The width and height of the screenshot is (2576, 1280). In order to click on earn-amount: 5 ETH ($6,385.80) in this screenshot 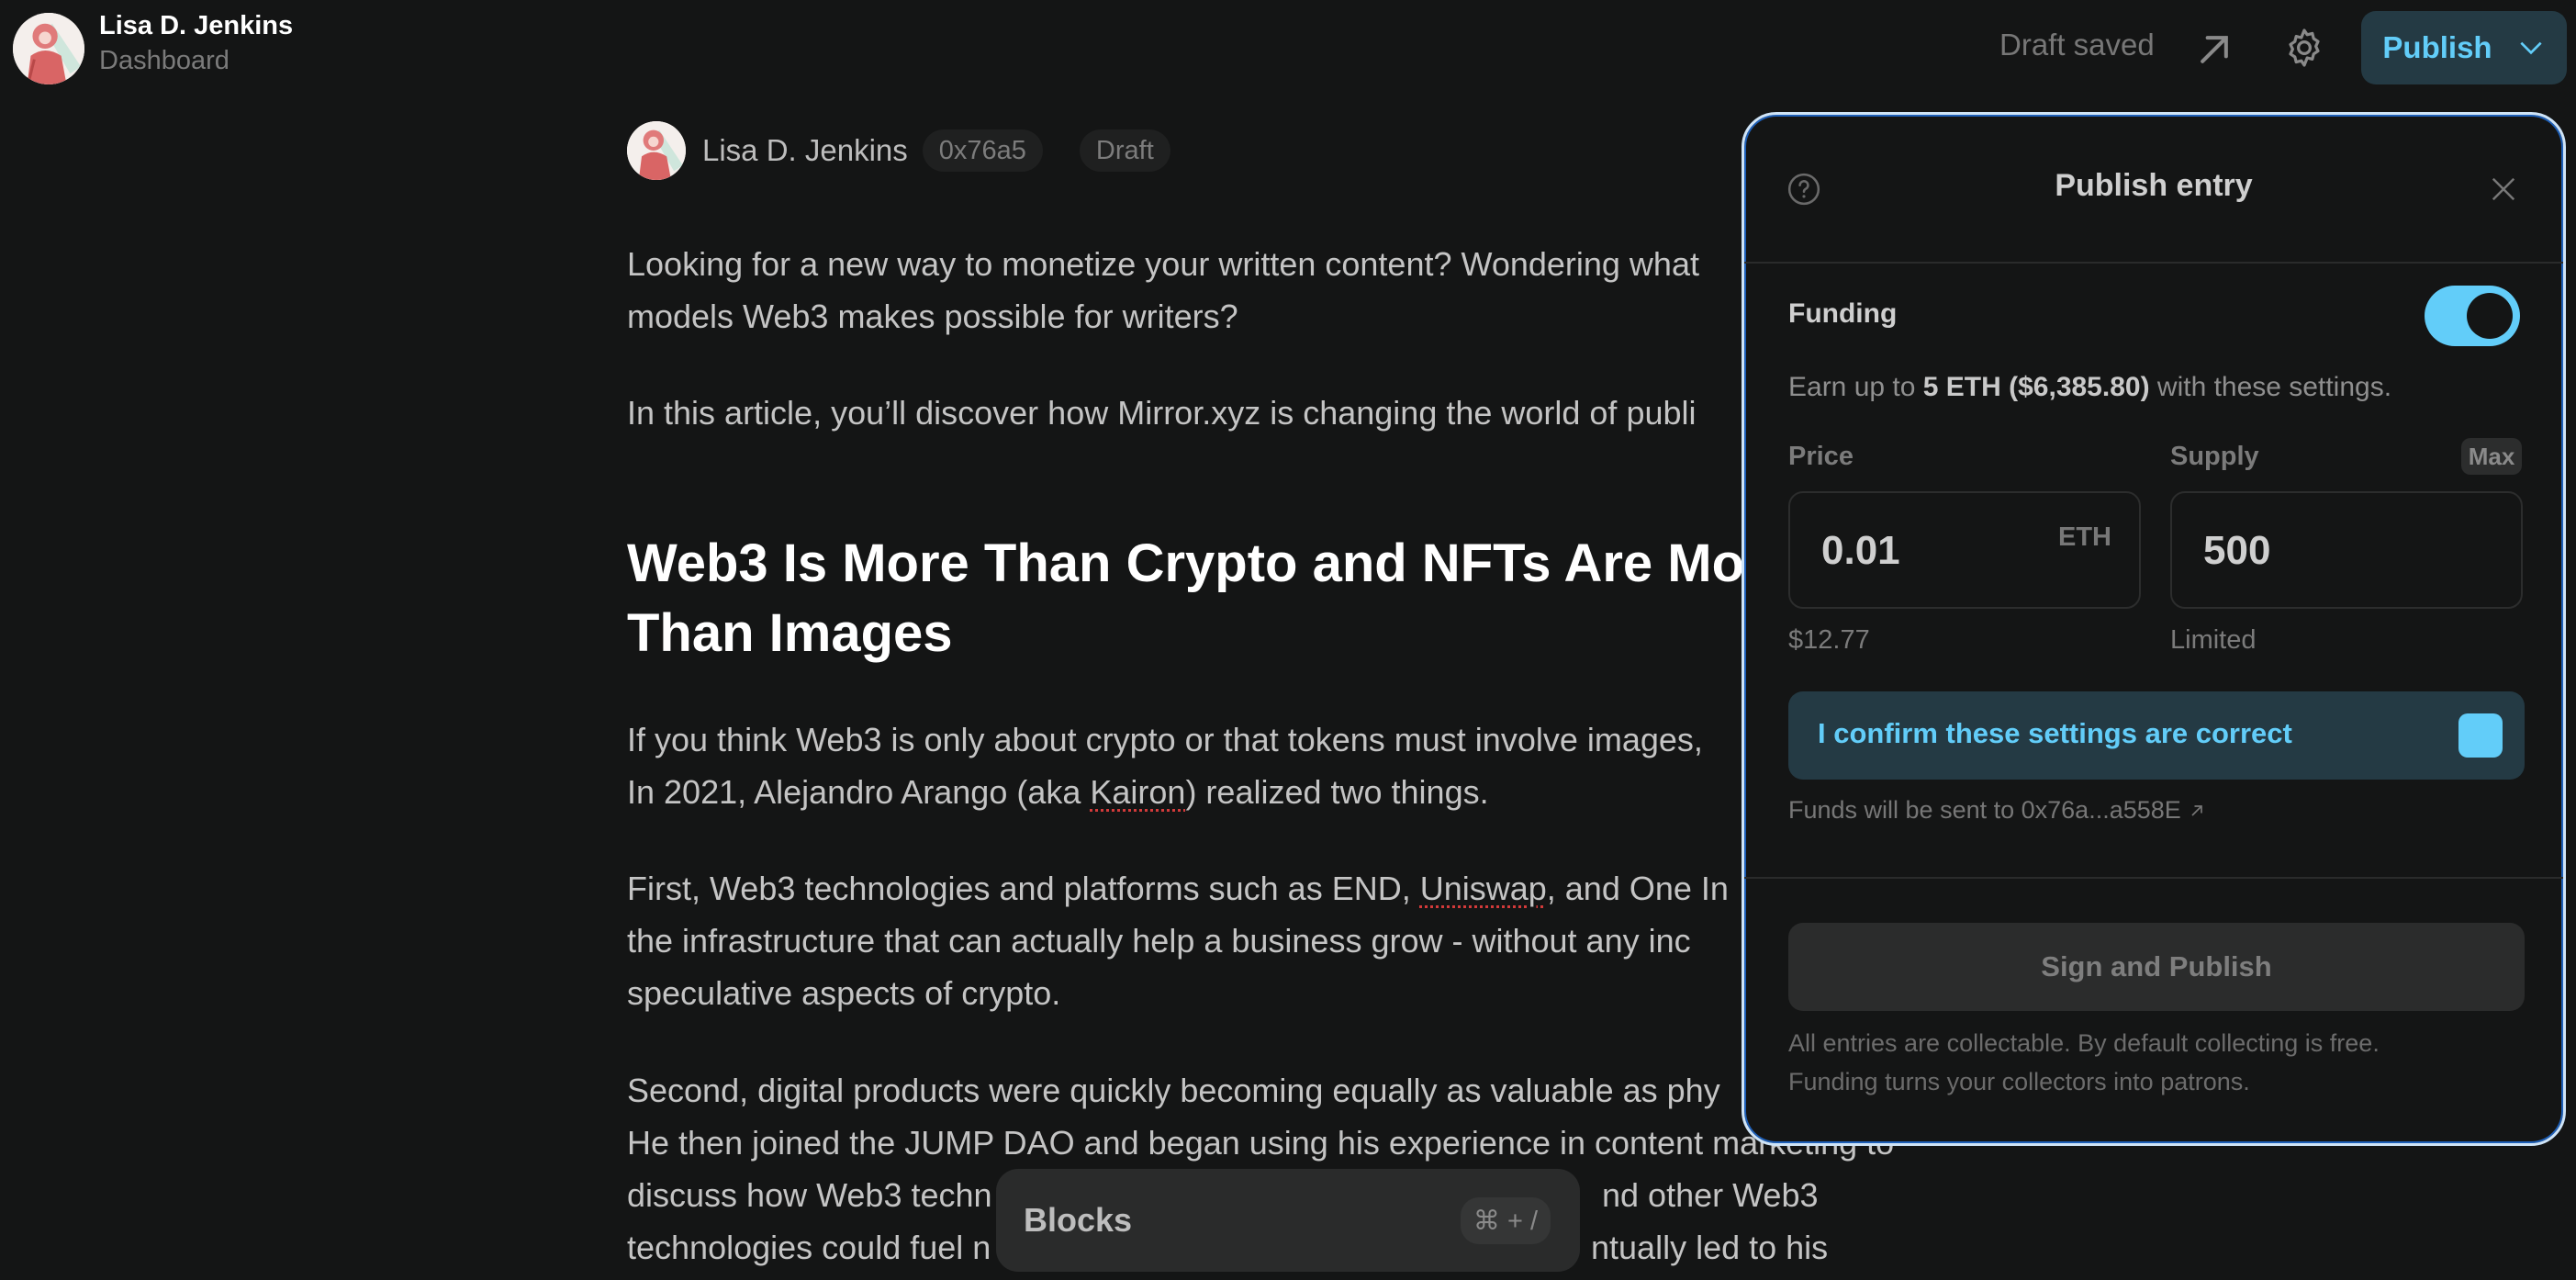, I will do `click(2036, 387)`.